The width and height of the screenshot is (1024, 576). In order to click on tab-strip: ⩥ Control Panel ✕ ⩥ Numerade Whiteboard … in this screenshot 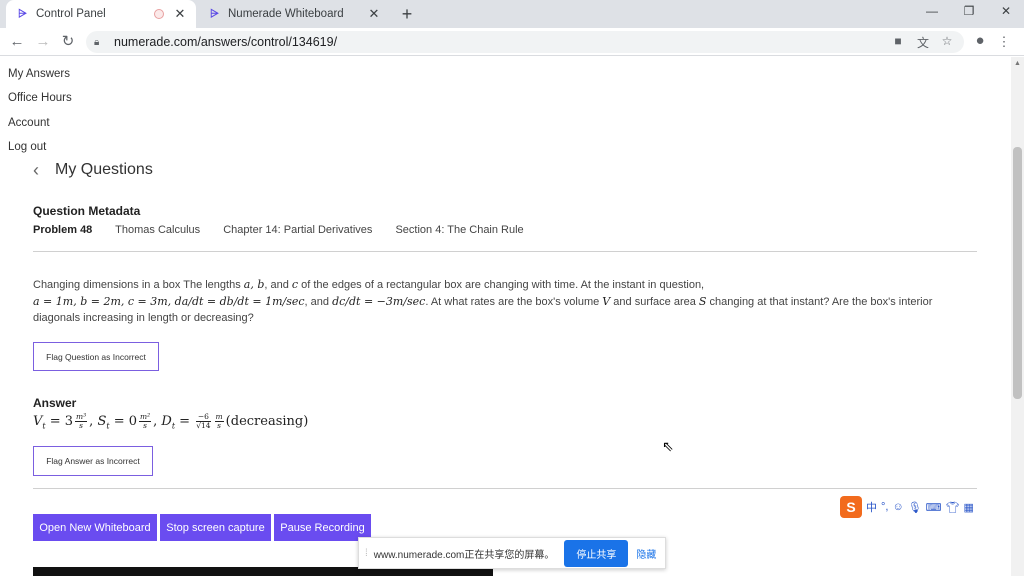, I will do `click(512, 14)`.